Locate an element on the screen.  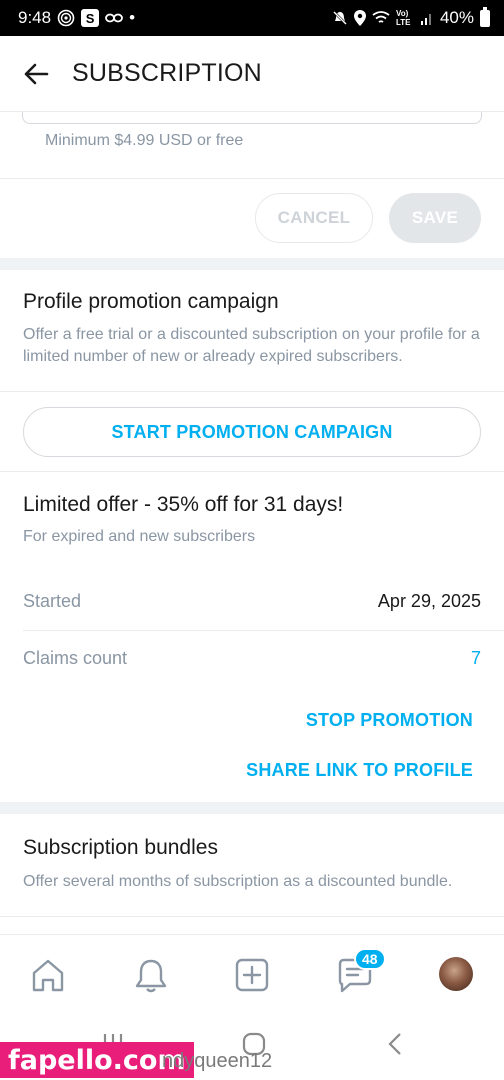
cancel-button: CANCEL is located at coordinates (314, 218).